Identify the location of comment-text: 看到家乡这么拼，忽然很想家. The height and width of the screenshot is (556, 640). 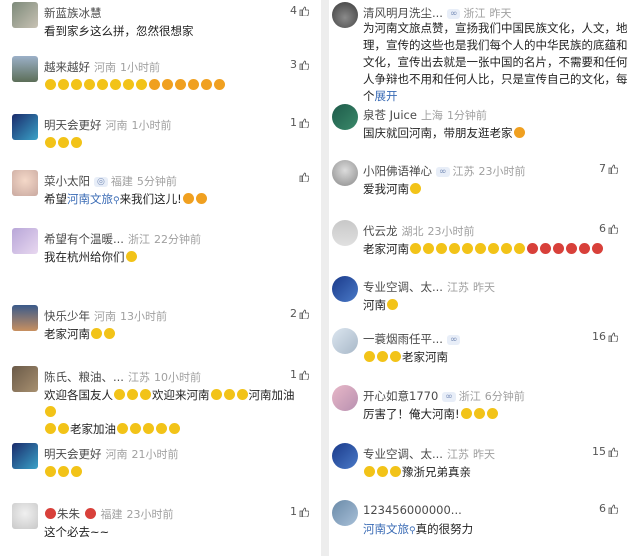
(119, 31).